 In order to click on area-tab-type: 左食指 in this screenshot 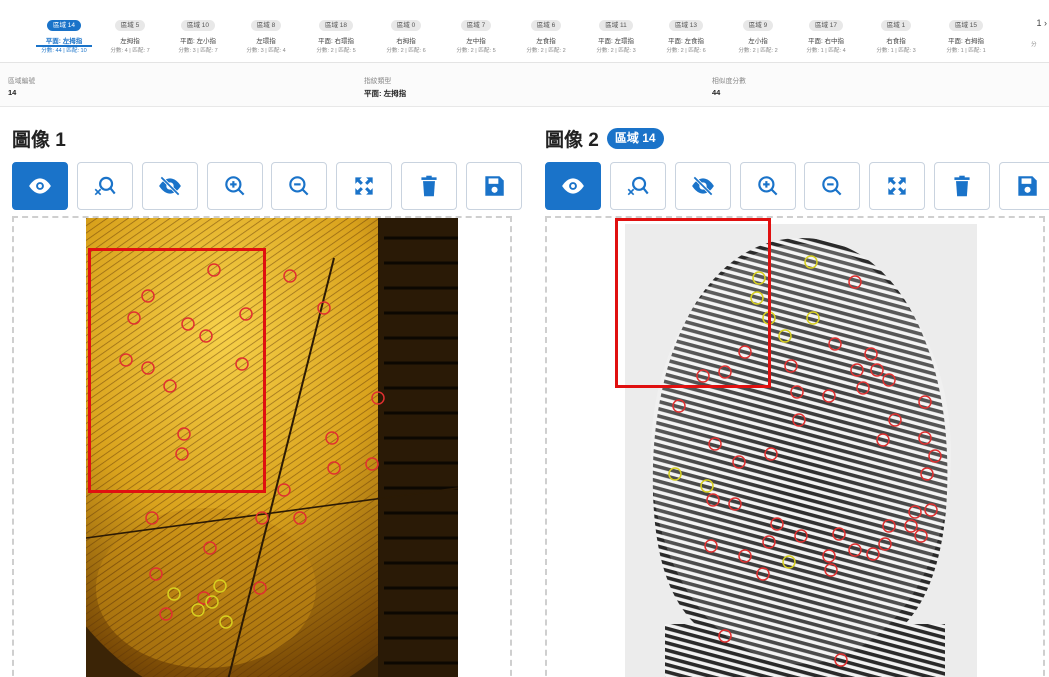, I will do `click(546, 41)`.